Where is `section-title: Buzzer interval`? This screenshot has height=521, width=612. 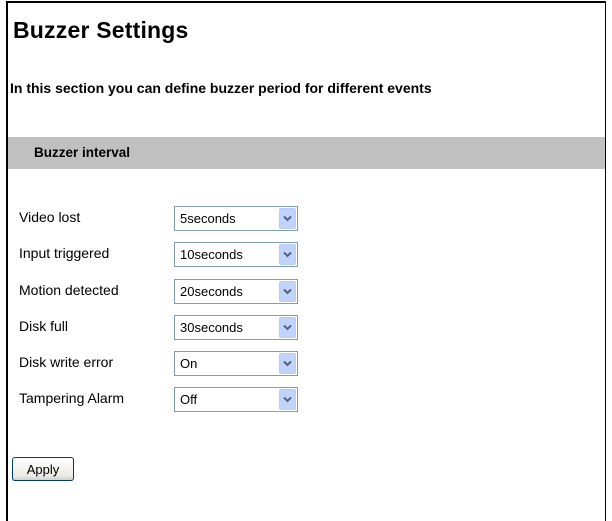
section-title: Buzzer interval is located at coordinates (82, 152).